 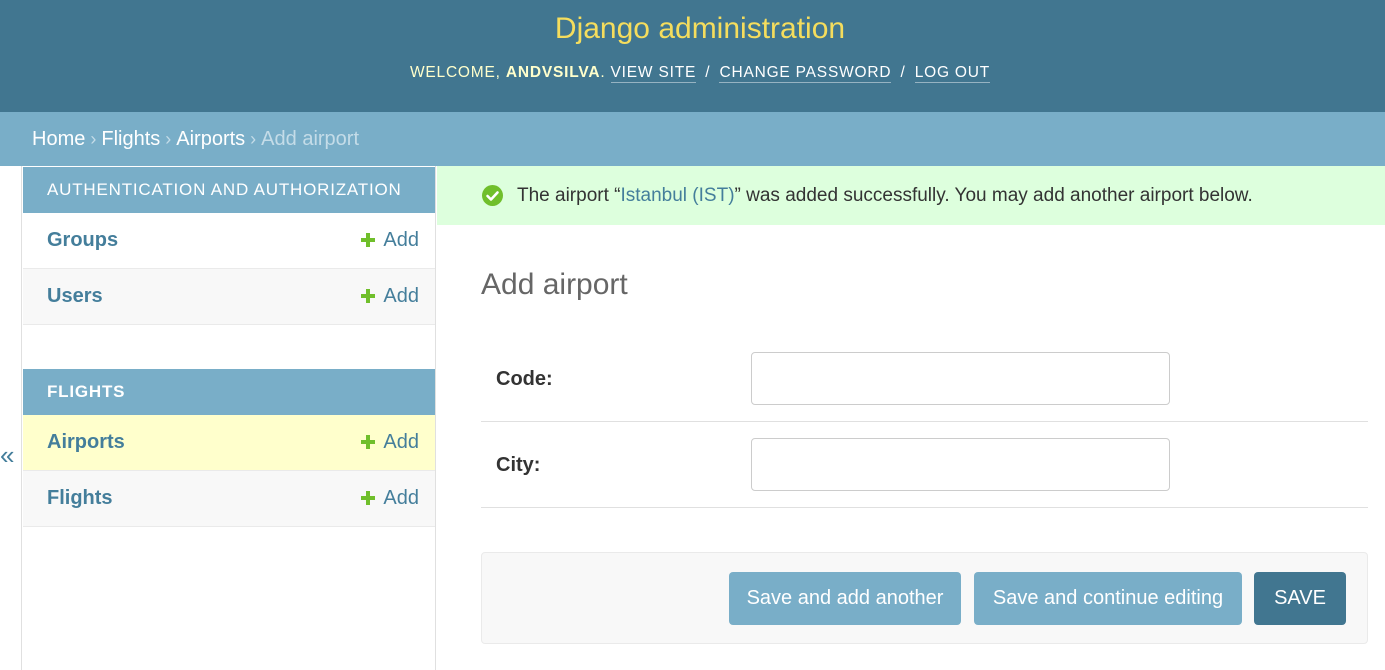 I want to click on success-check-icon, so click(x=492, y=195).